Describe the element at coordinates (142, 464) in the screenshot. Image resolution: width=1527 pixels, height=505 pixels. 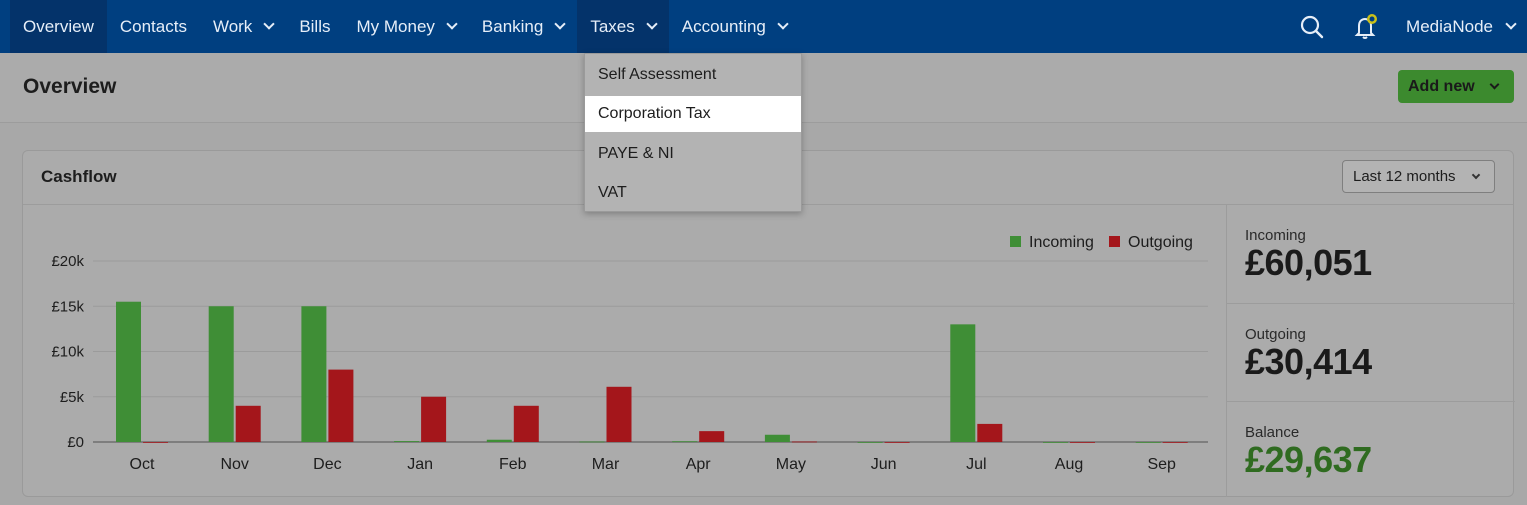
I see `x-tick-label: Oct` at that location.